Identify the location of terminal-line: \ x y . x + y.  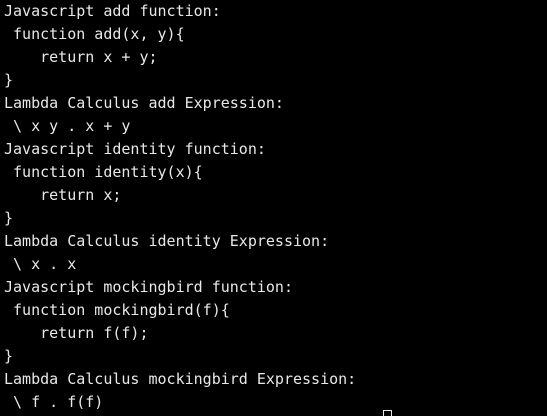
(67, 126).